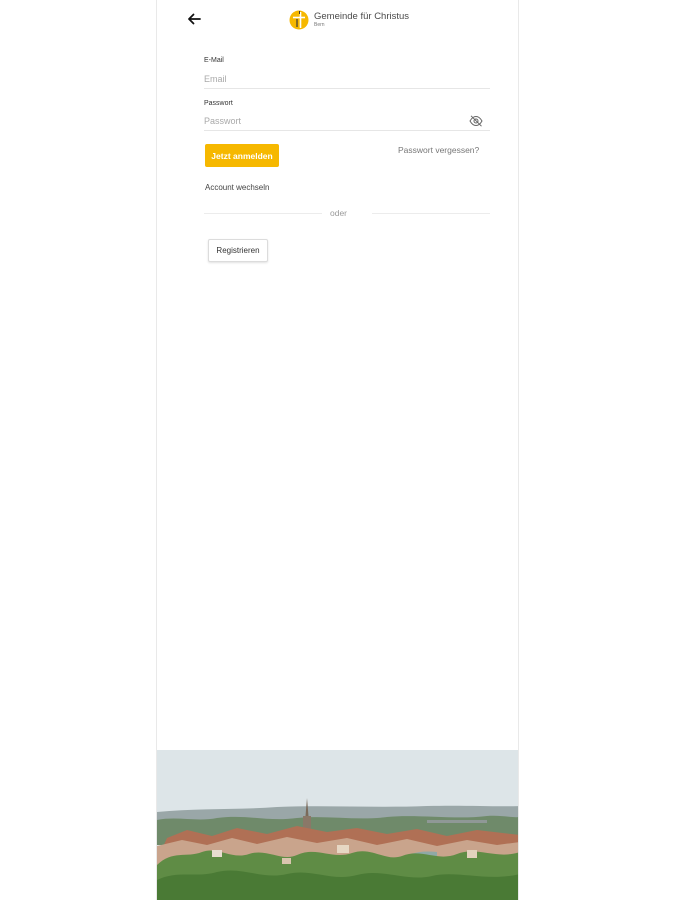 The width and height of the screenshot is (675, 900). What do you see at coordinates (438, 150) in the screenshot?
I see `forgot-password-link: Passwort vergessen?` at bounding box center [438, 150].